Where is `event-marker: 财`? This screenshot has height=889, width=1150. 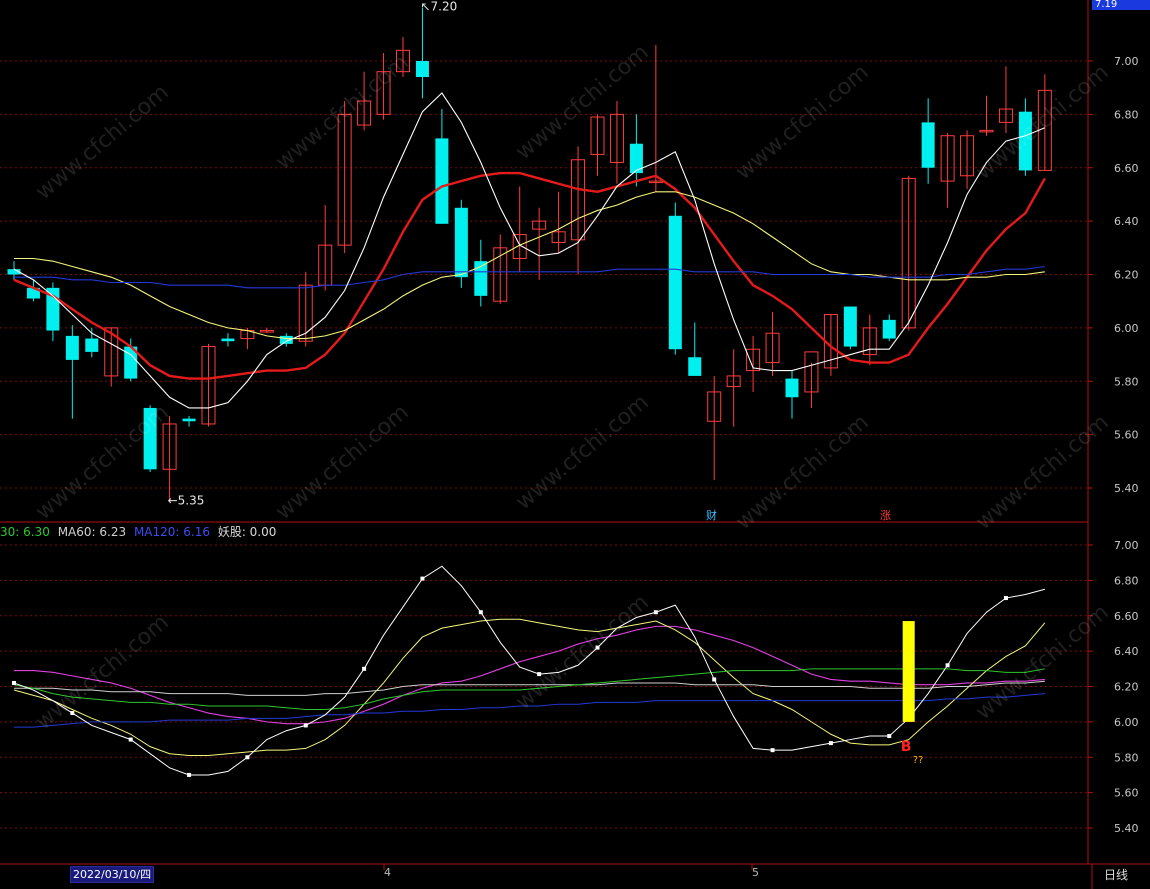 event-marker: 财 is located at coordinates (711, 515).